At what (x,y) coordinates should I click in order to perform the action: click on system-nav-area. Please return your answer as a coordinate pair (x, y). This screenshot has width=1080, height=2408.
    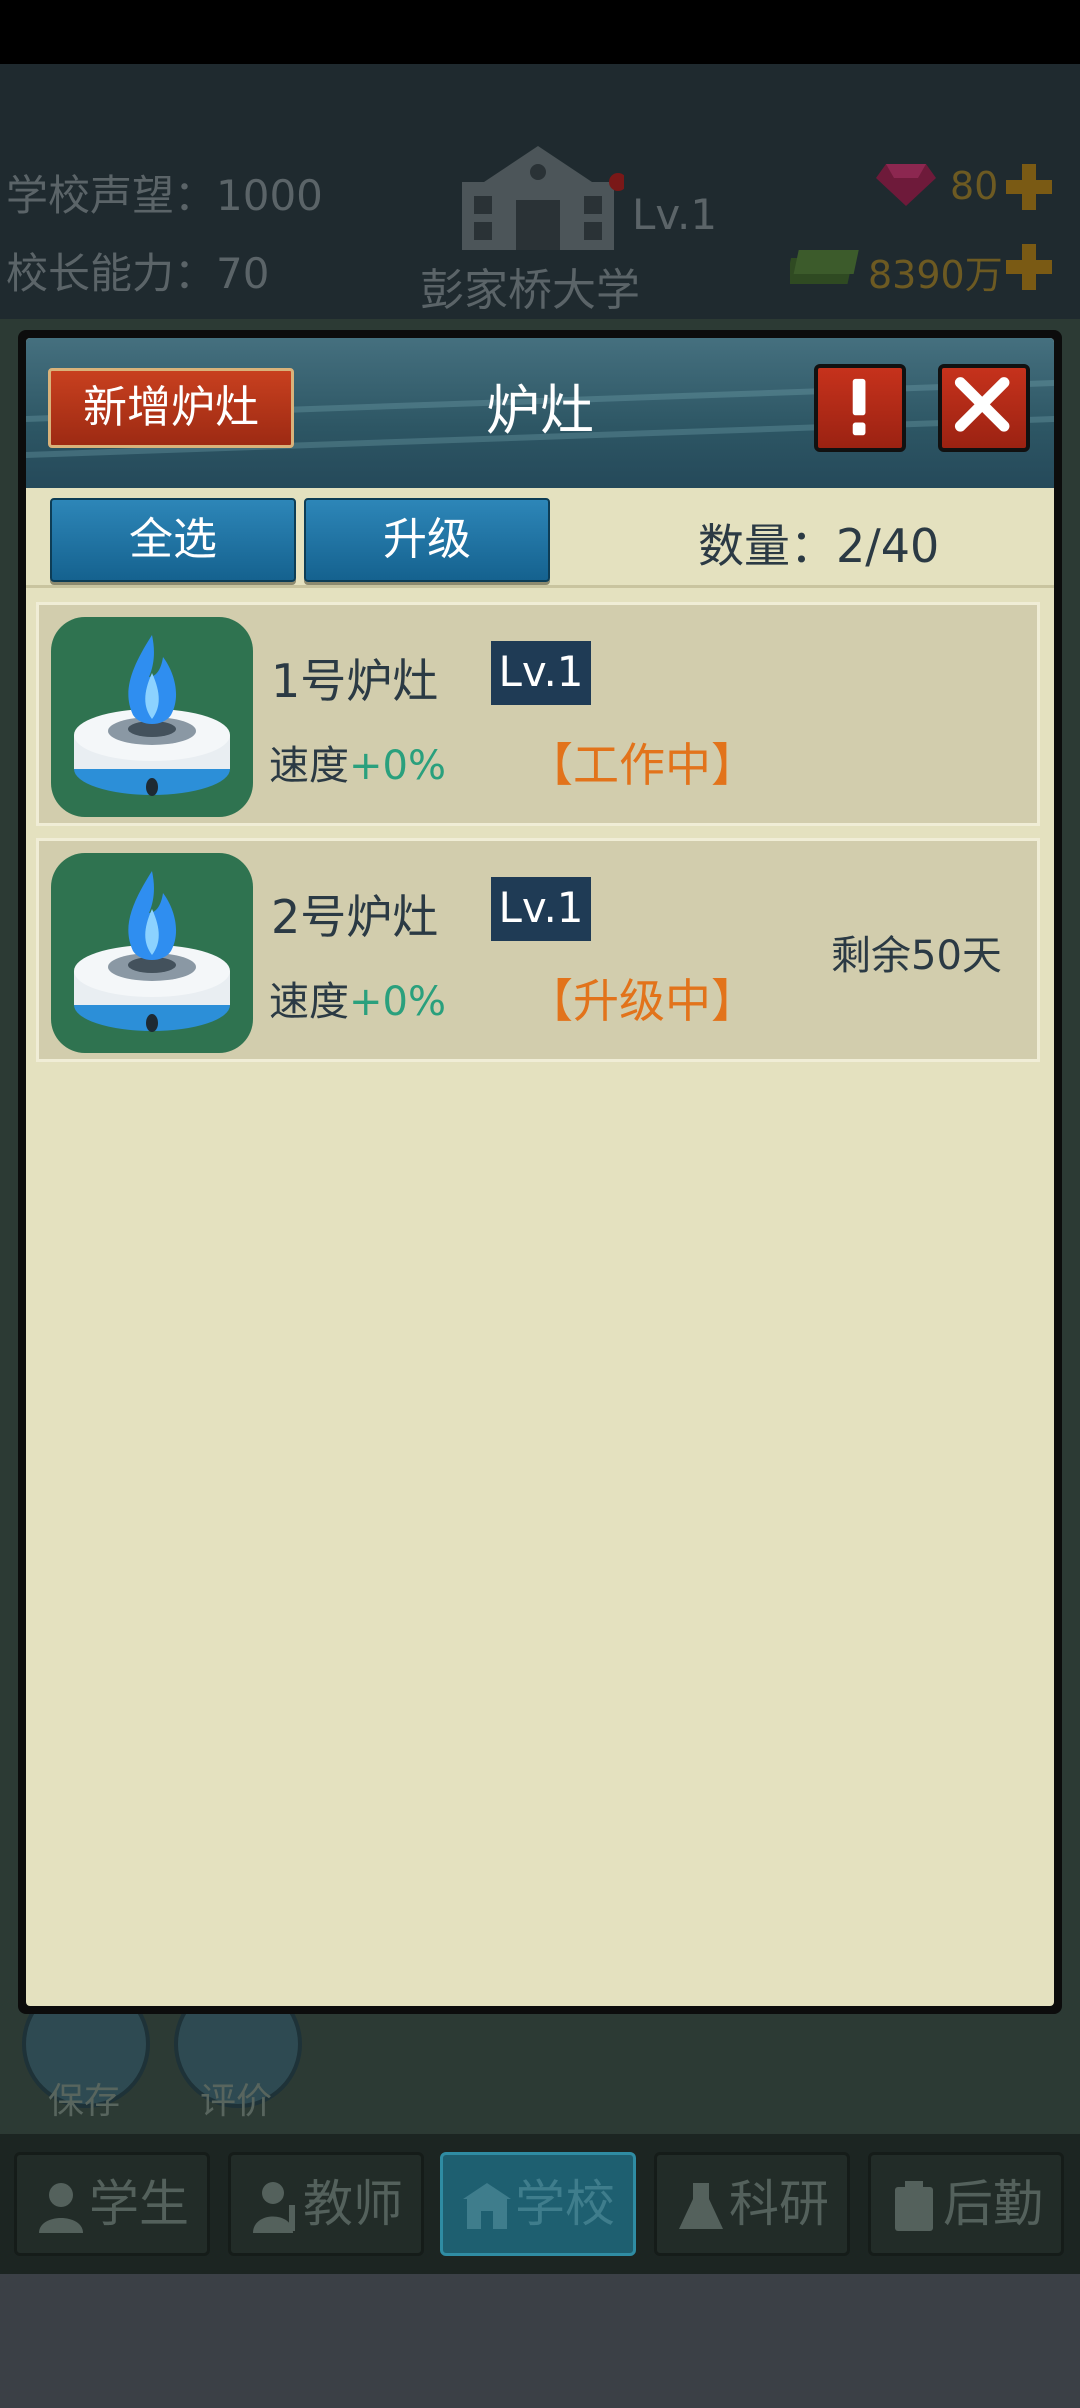
    Looking at the image, I should click on (540, 2341).